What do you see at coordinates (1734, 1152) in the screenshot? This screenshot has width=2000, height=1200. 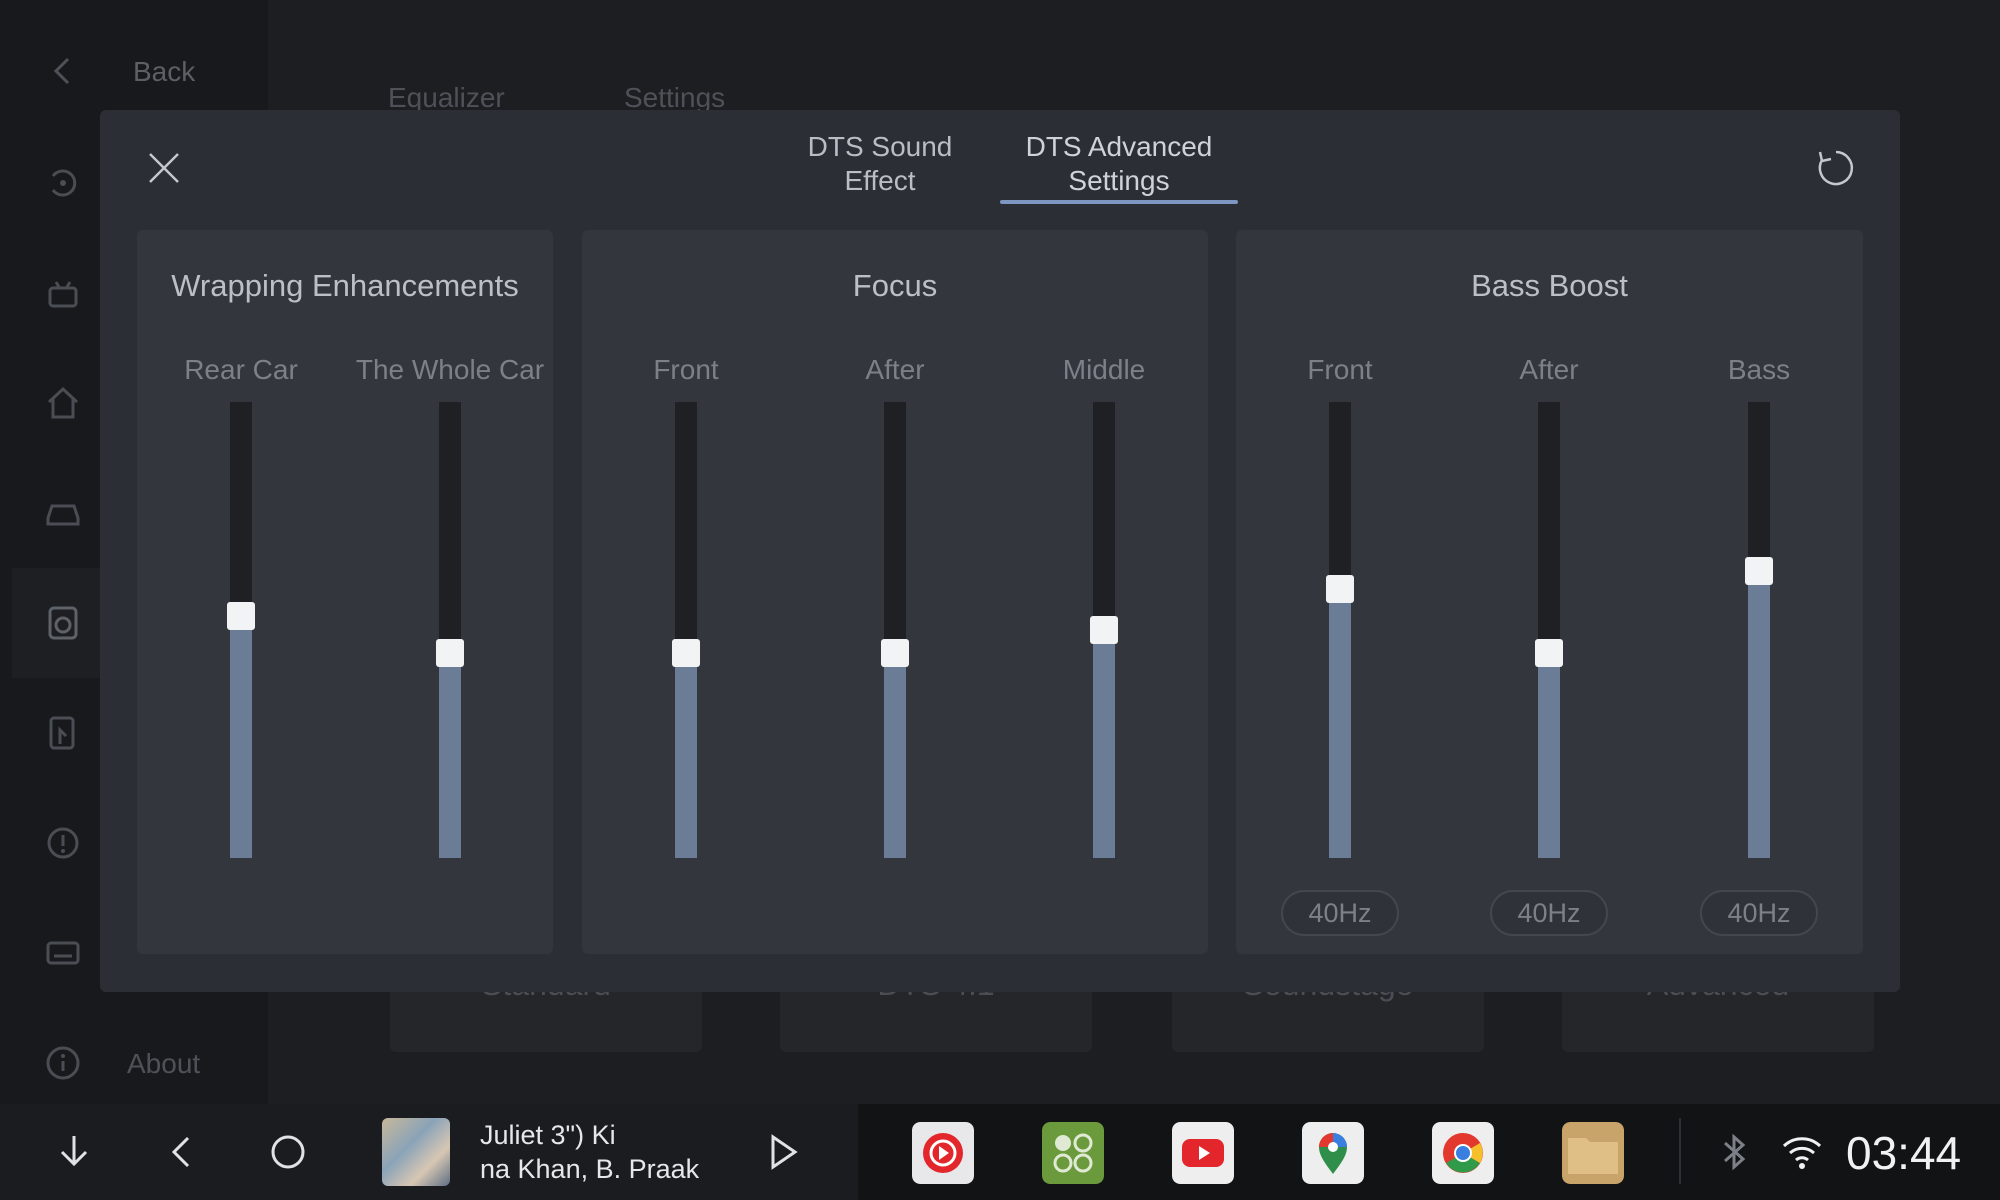 I see `bluetooth-icon` at bounding box center [1734, 1152].